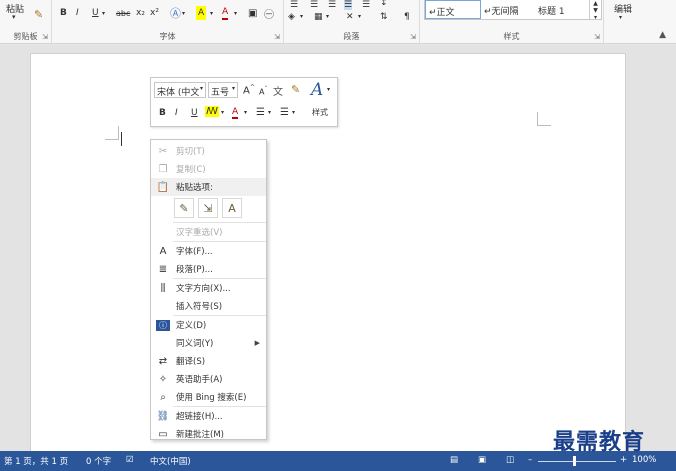  Describe the element at coordinates (291, 17) in the screenshot. I see `shading-icon: ◈` at that location.